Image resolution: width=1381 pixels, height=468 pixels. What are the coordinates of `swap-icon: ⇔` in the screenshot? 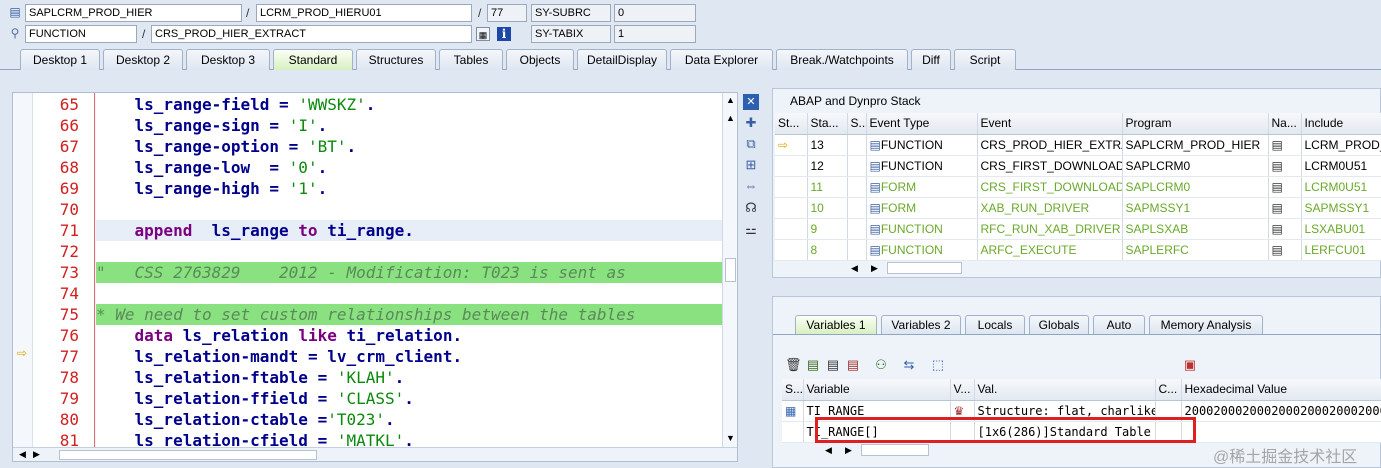 It's located at (751, 186).